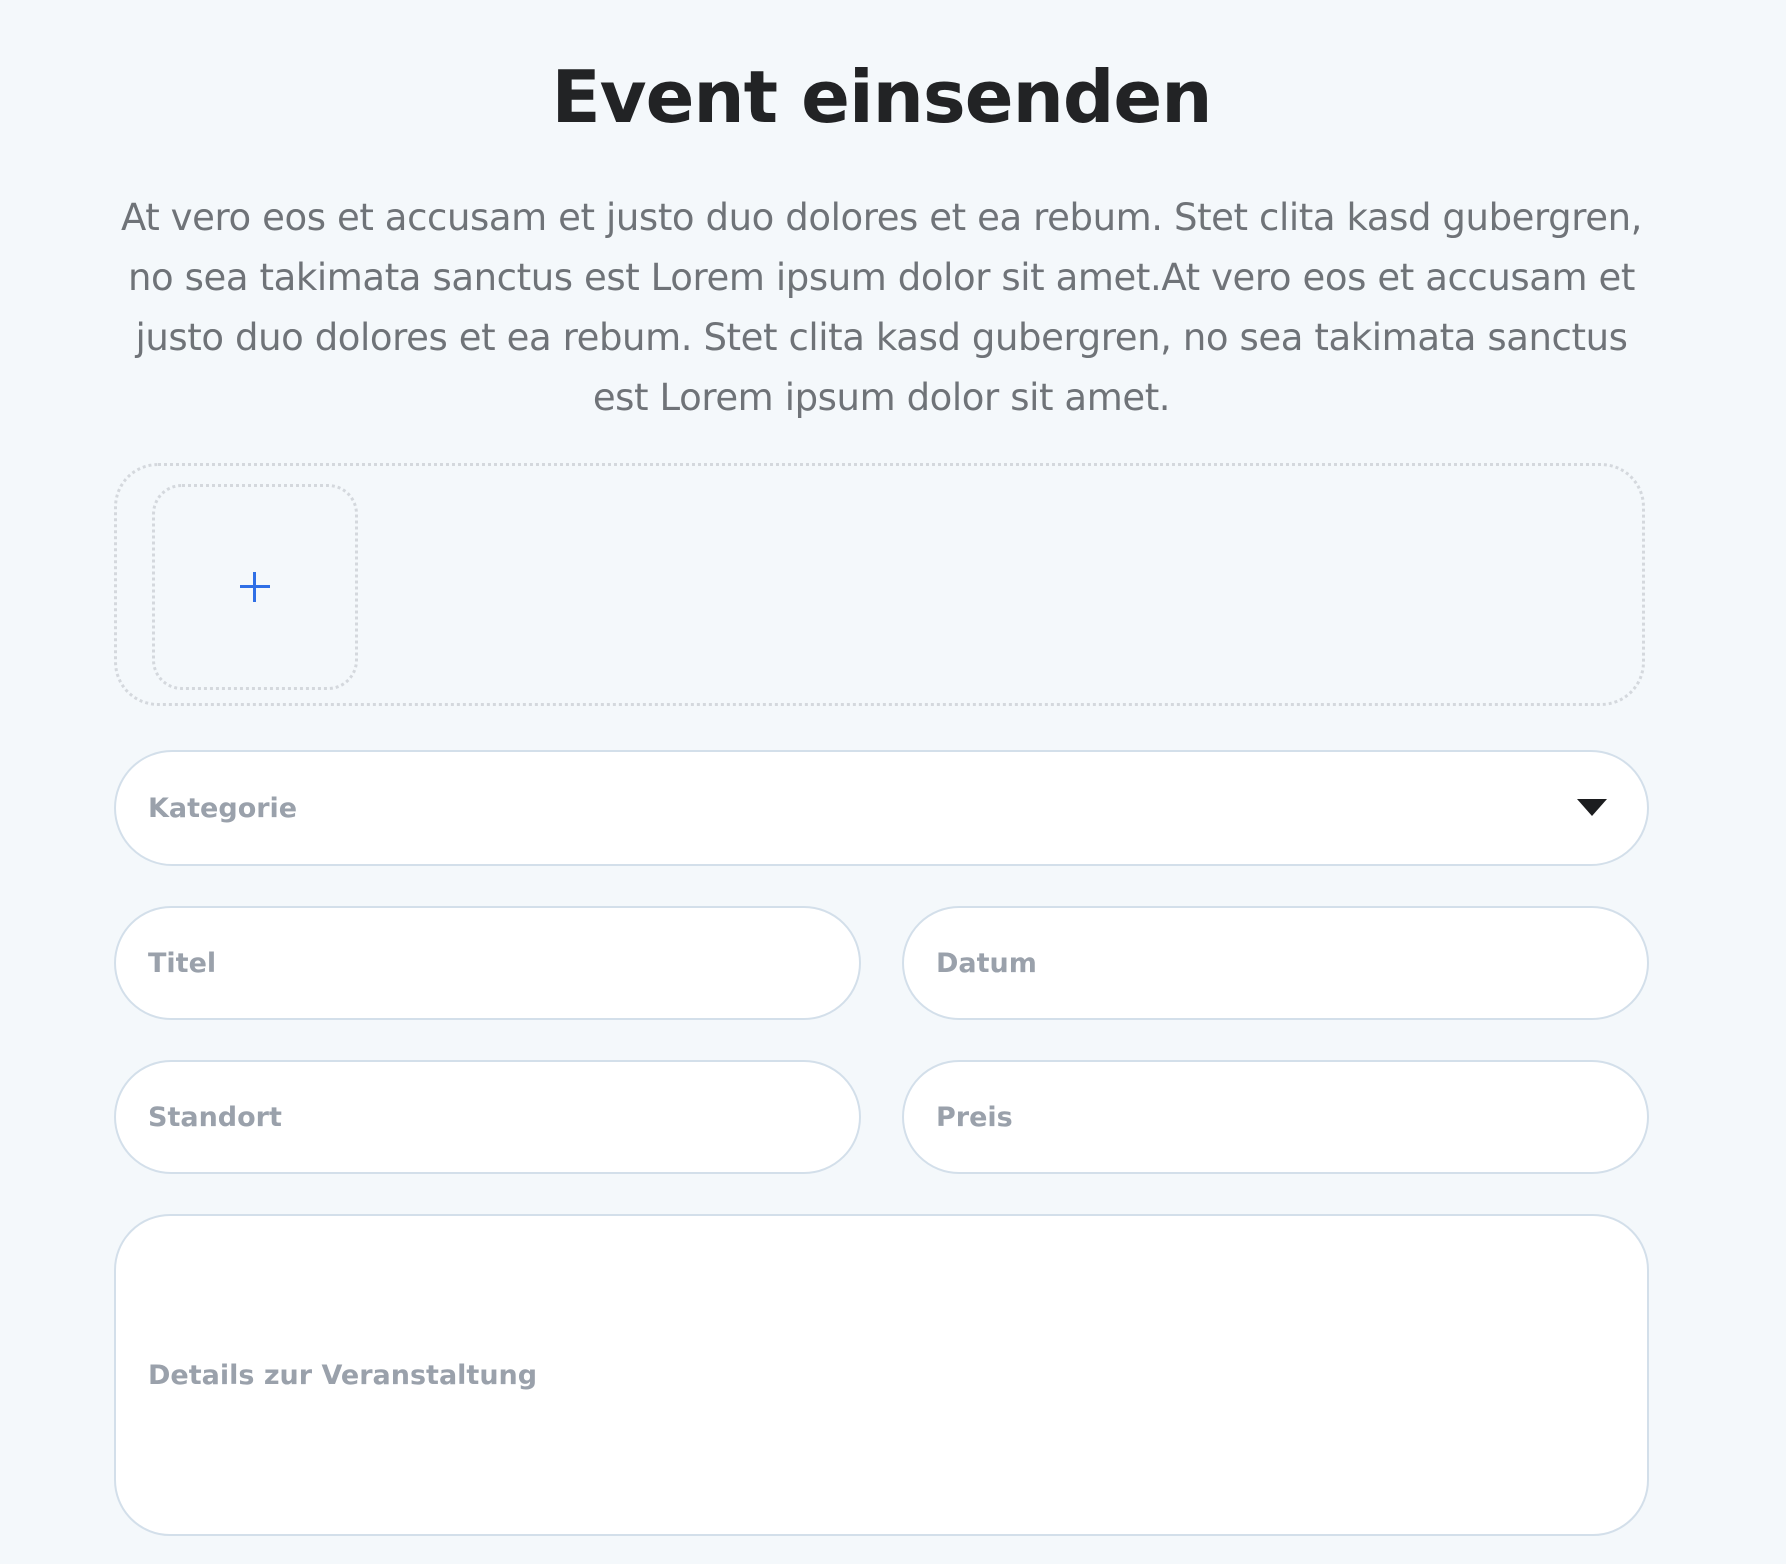  Describe the element at coordinates (487, 1117) in the screenshot. I see `location-input: Standort` at that location.